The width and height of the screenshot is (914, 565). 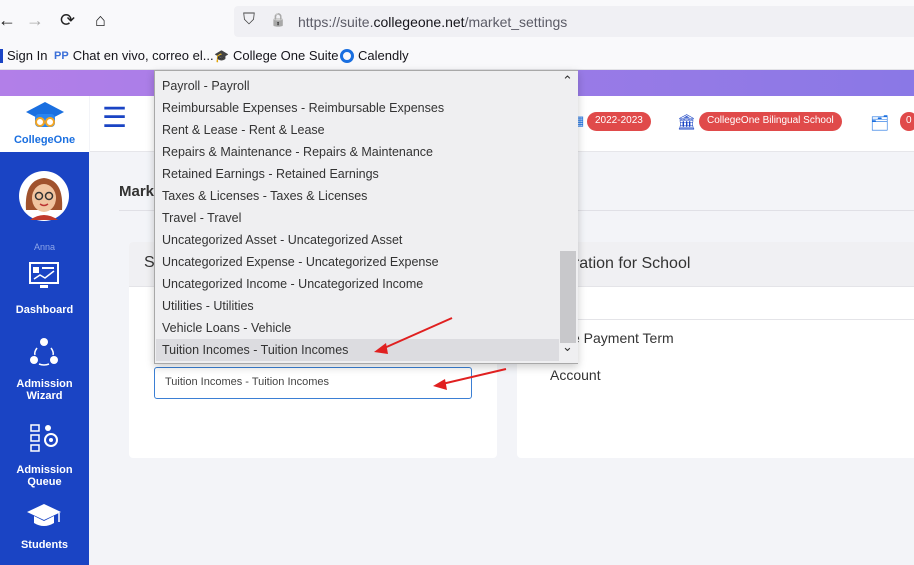 What do you see at coordinates (35, 20) in the screenshot?
I see `forward-icon: →` at bounding box center [35, 20].